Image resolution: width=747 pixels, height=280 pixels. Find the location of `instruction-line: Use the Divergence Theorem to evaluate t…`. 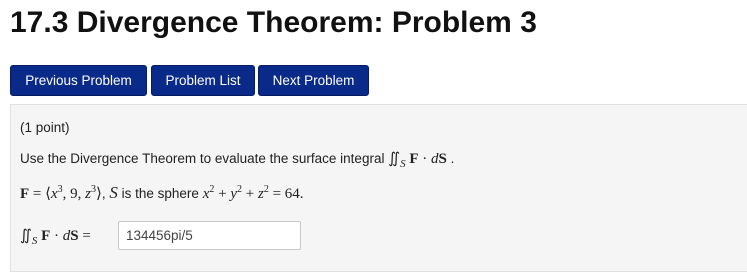

instruction-line: Use the Divergence Theorem to evaluate t… is located at coordinates (237, 160).